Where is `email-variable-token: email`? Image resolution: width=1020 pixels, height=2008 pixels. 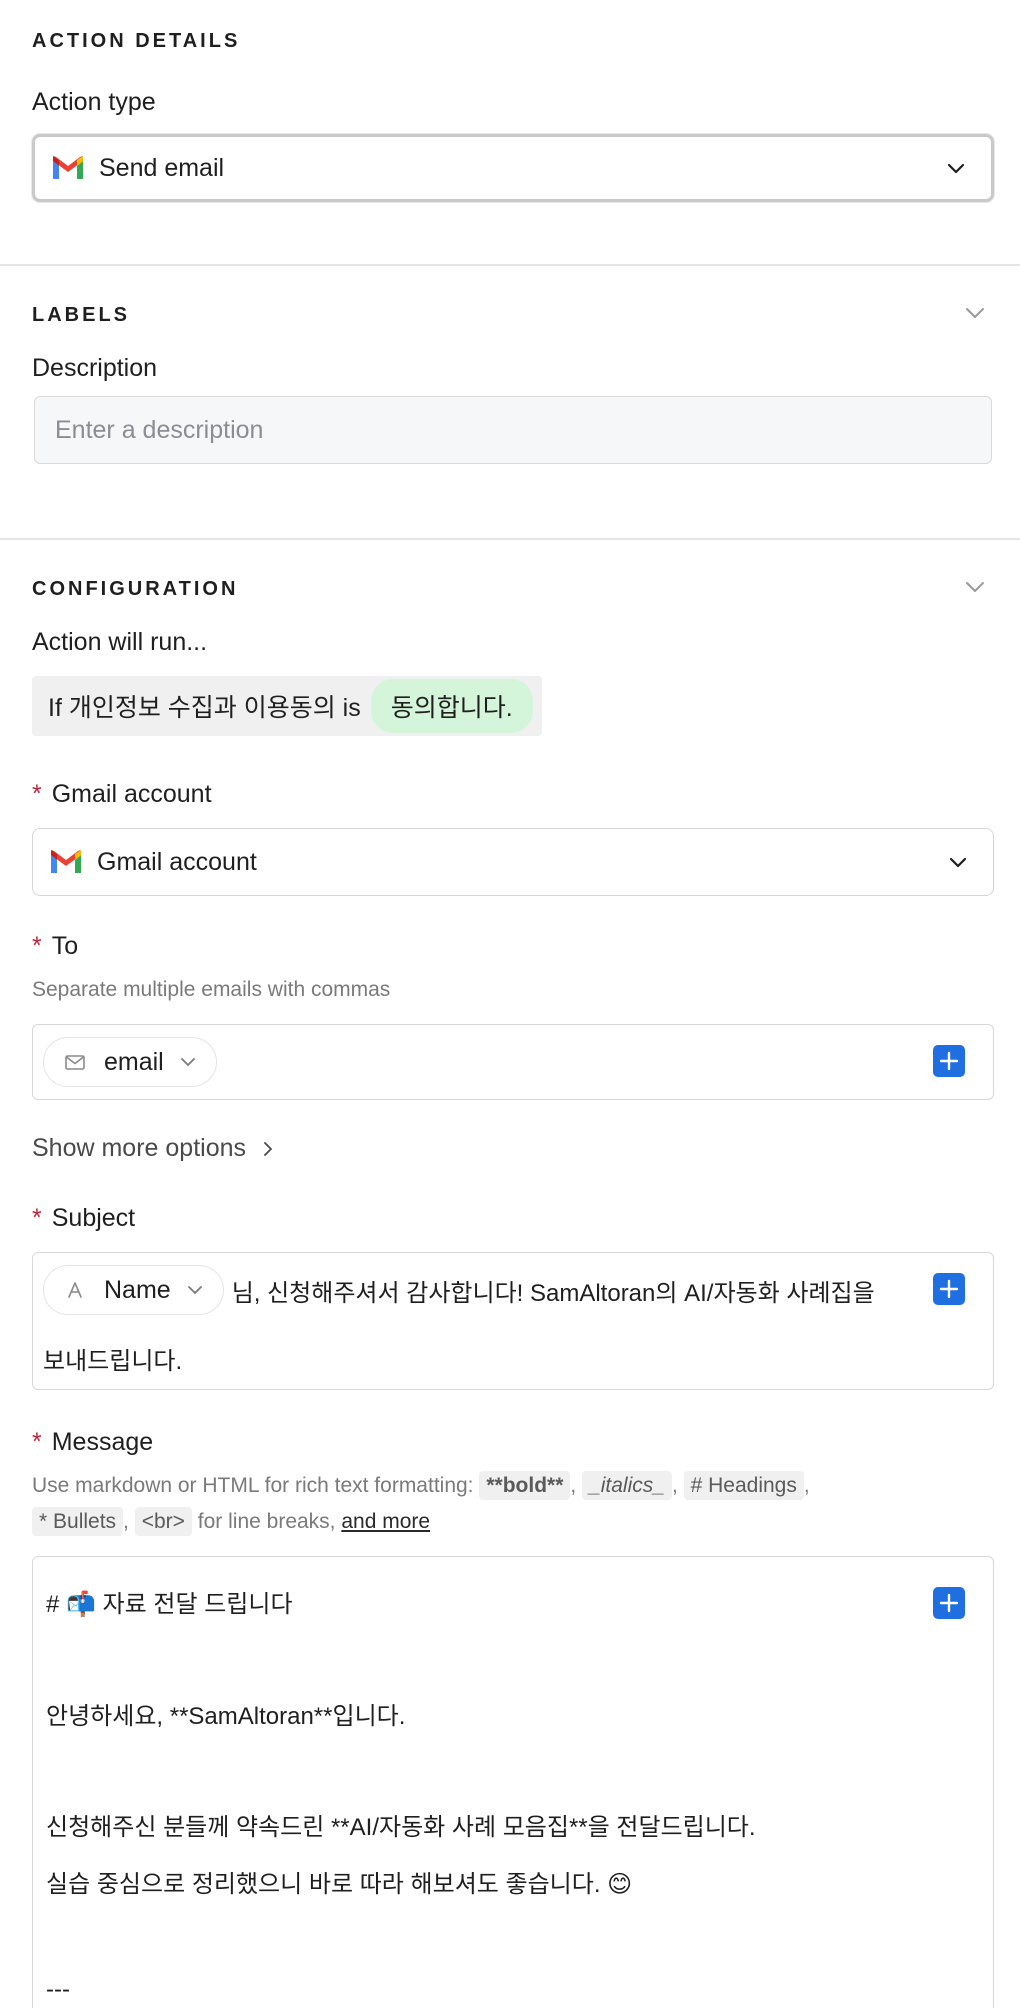
email-variable-token: email is located at coordinates (130, 1062).